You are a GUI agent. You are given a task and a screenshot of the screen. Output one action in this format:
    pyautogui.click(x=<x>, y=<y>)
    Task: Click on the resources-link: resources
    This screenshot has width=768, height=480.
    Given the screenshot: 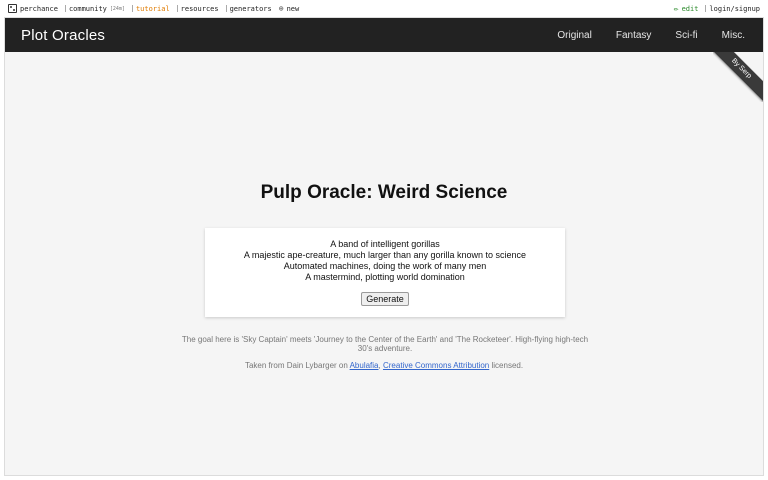 What is the action you would take?
    pyautogui.click(x=197, y=8)
    